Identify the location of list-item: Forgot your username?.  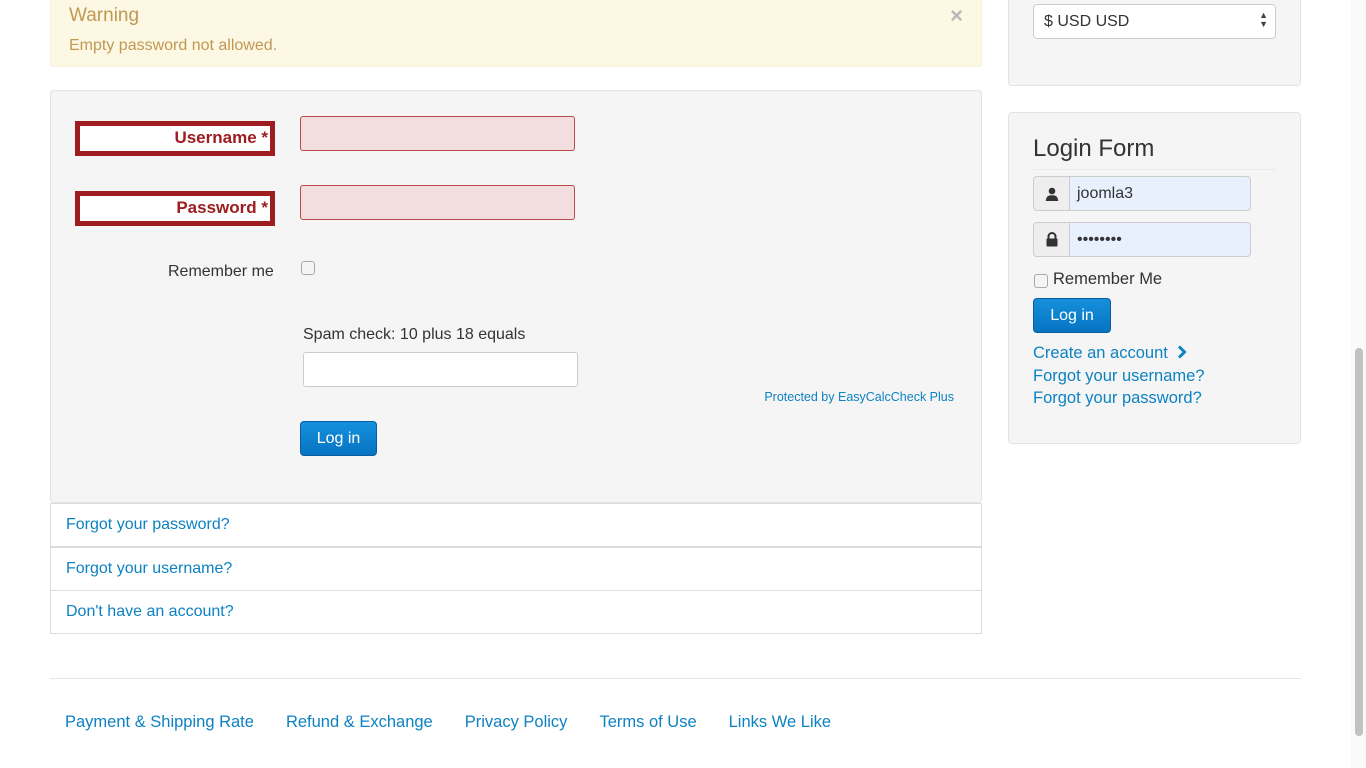
(516, 569).